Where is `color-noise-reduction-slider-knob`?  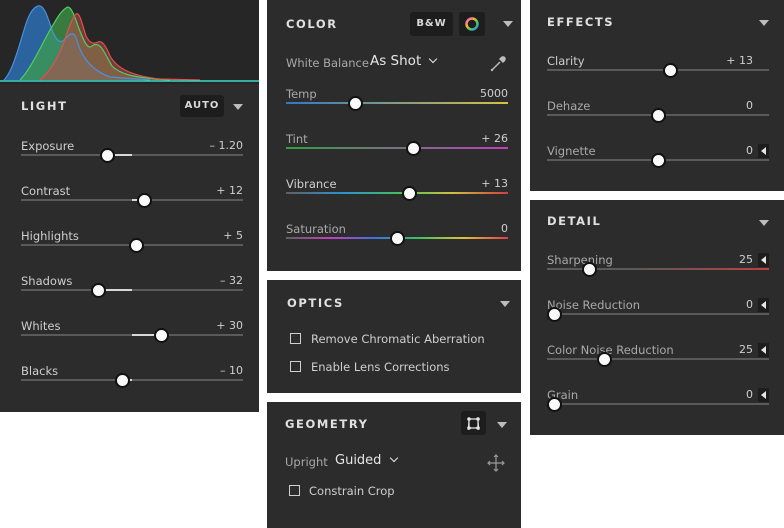
color-noise-reduction-slider-knob is located at coordinates (605, 359).